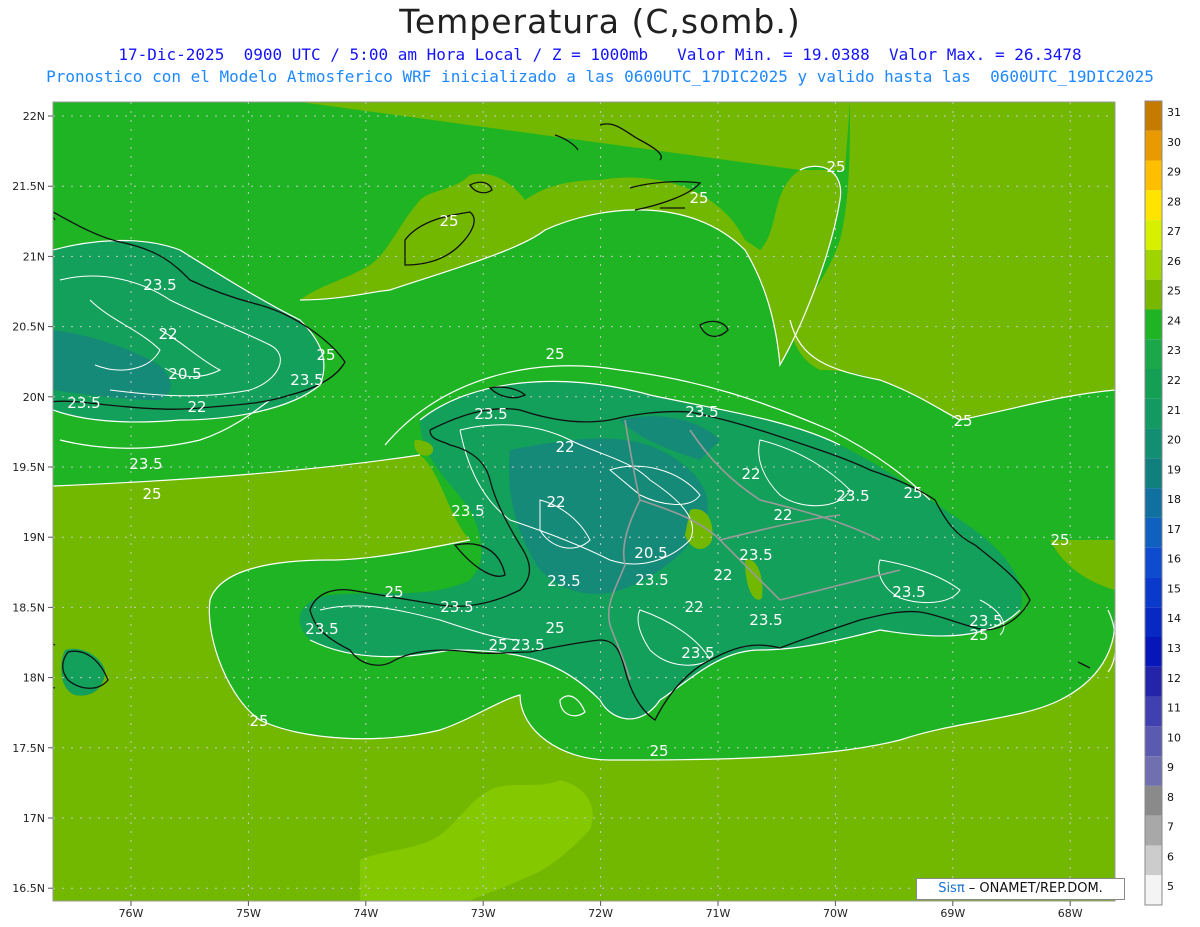  Describe the element at coordinates (1174, 380) in the screenshot. I see `colorbar-tick-label: 22` at that location.